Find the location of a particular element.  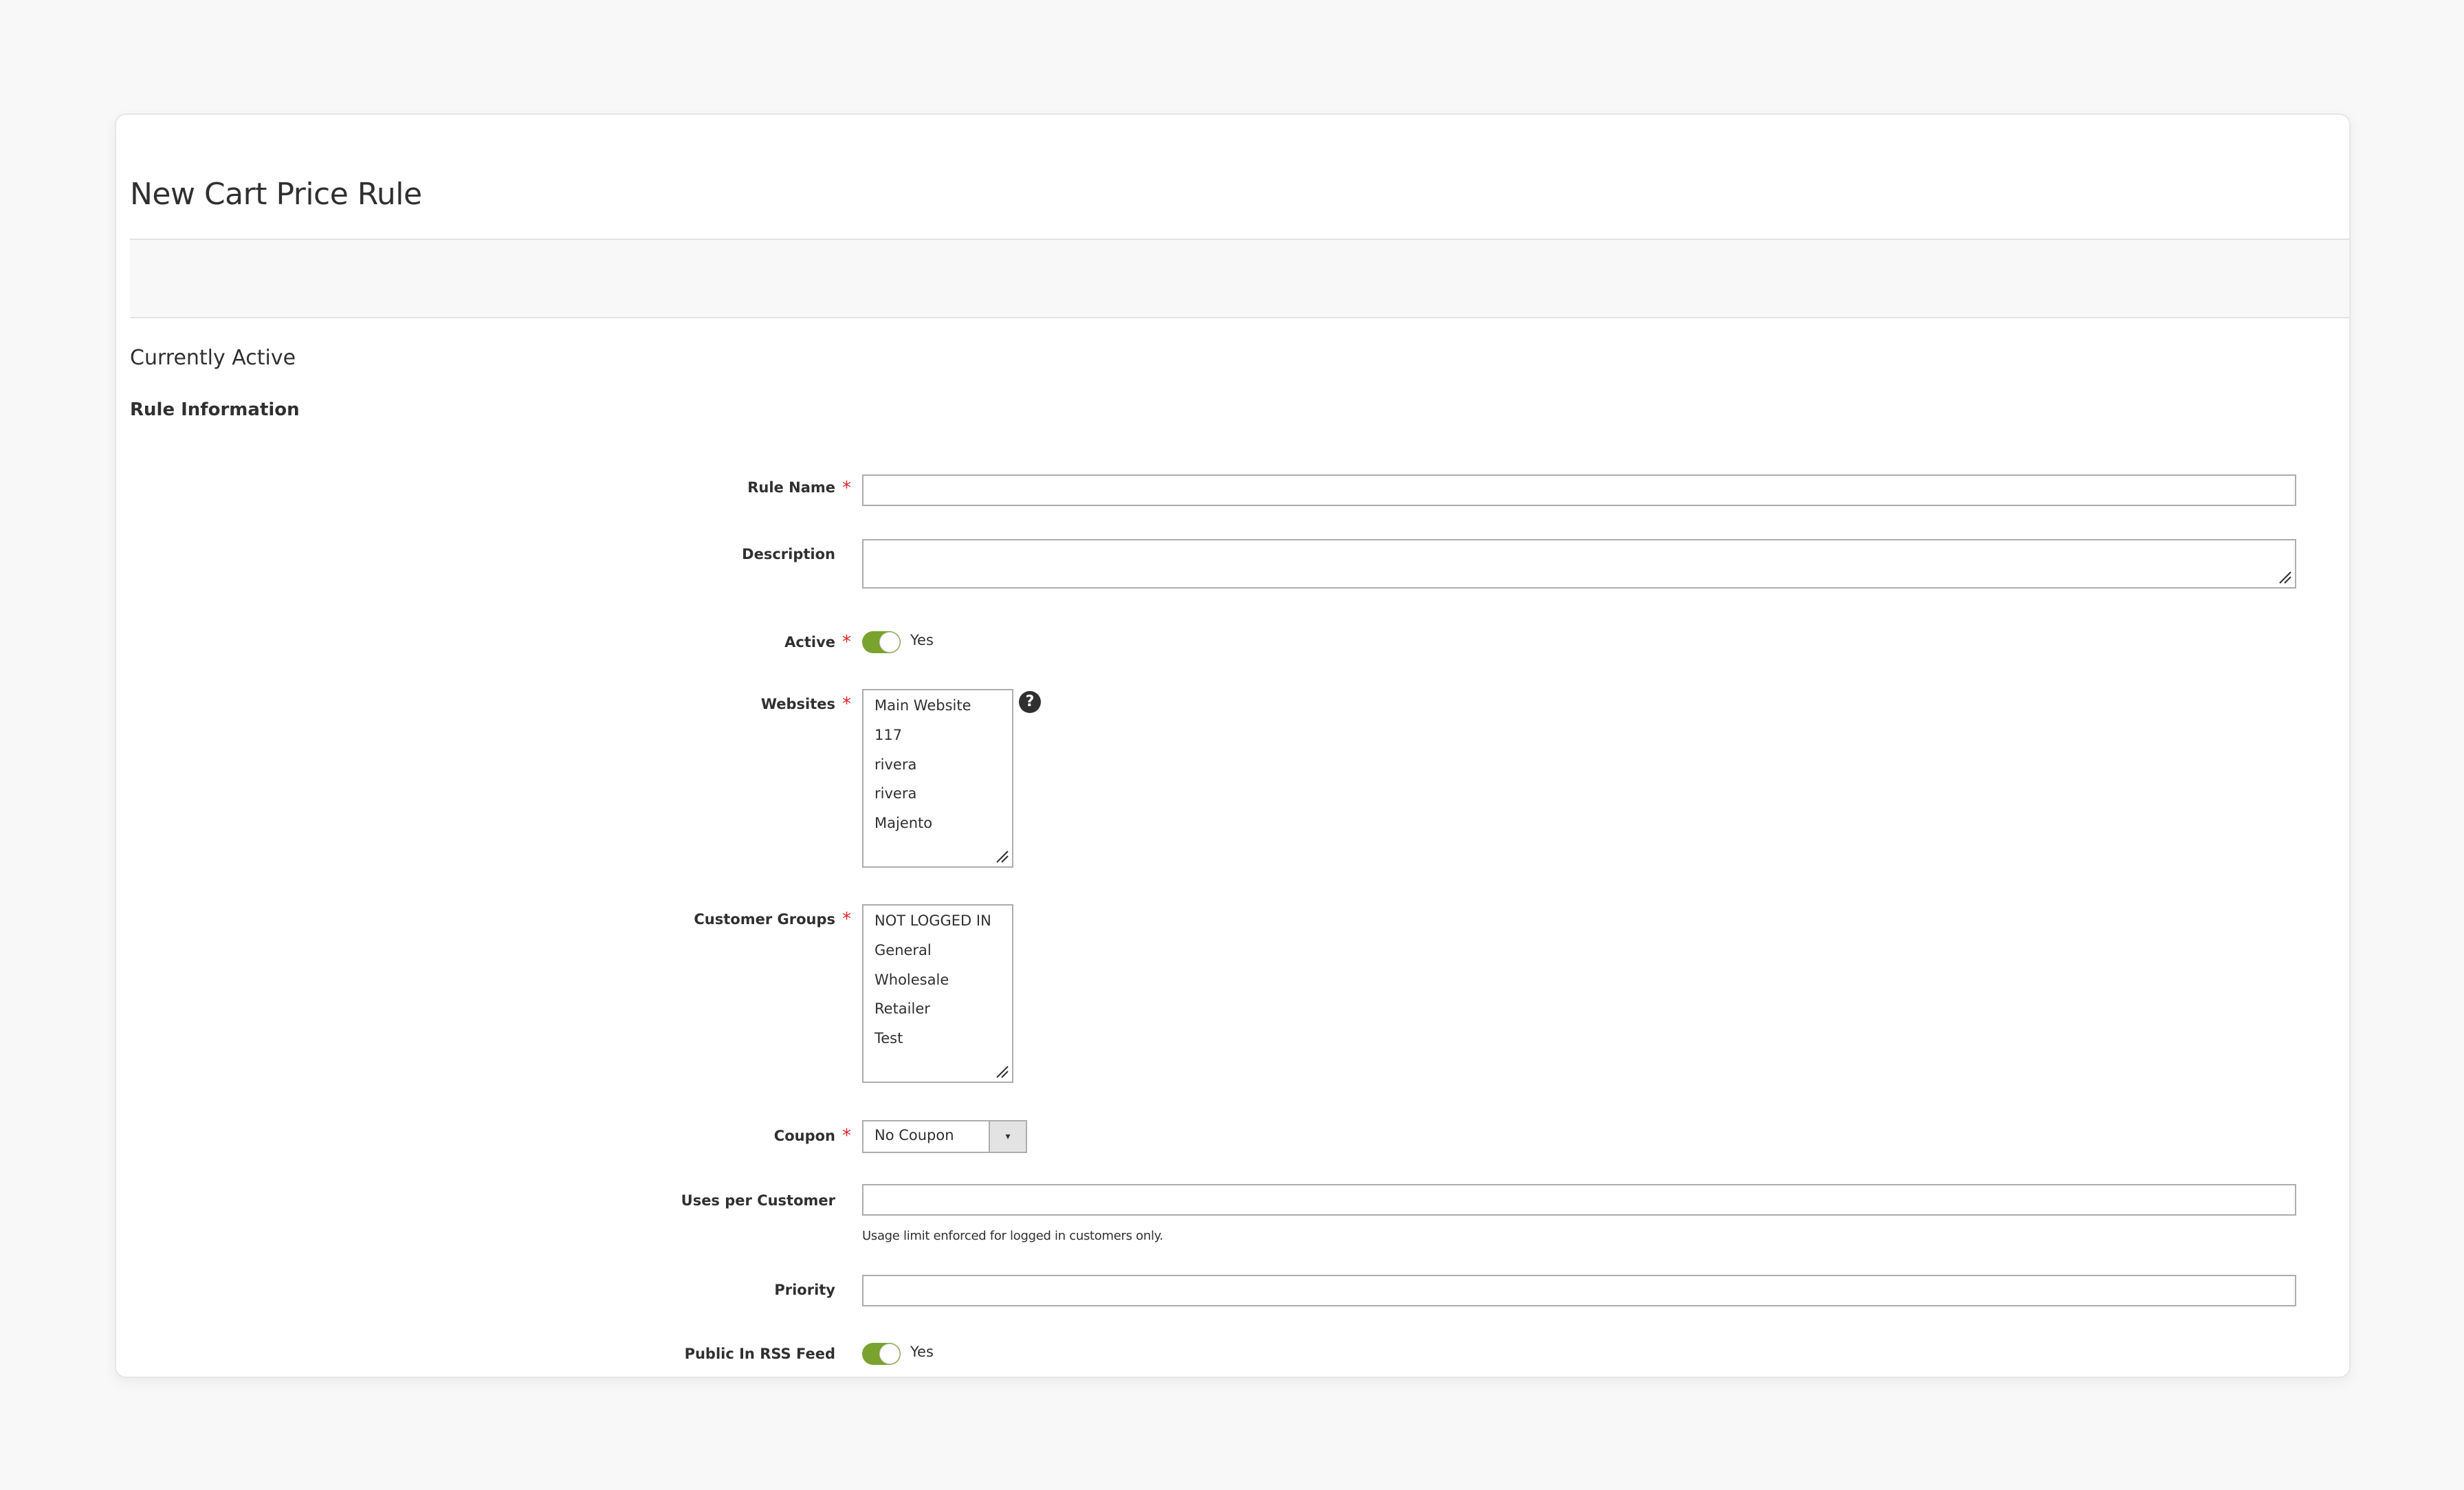

rule-status: Currently Active is located at coordinates (213, 358).